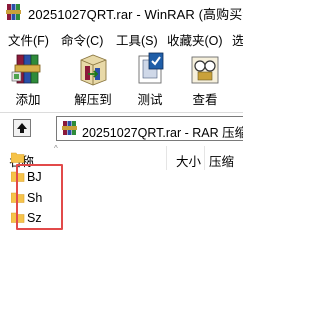  What do you see at coordinates (121, 112) in the screenshot?
I see `toolbar-divider` at bounding box center [121, 112].